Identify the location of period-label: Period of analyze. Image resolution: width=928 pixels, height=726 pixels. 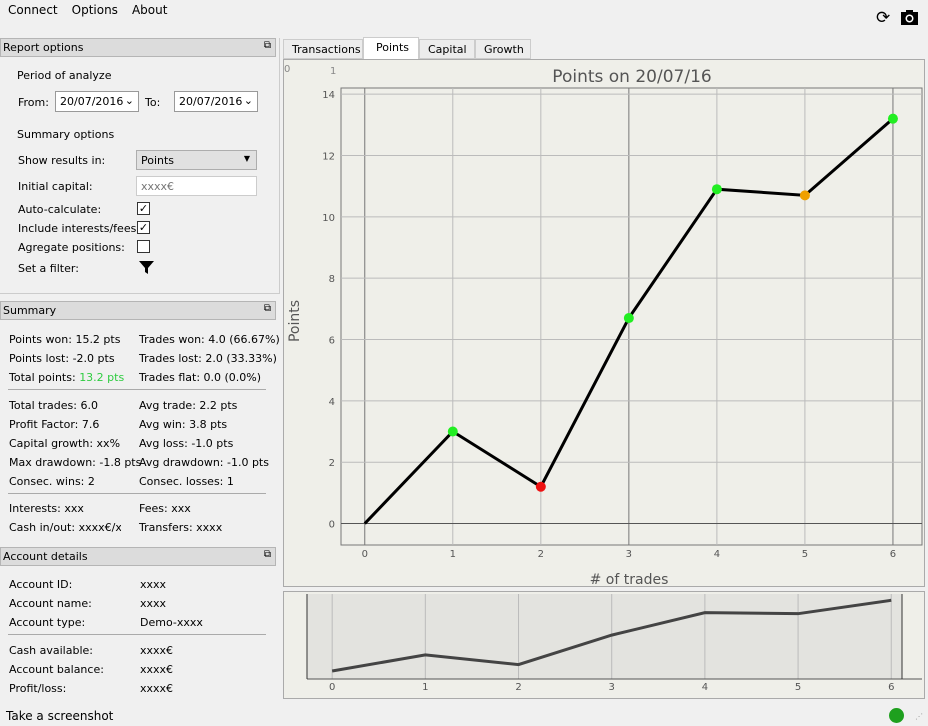
(64, 75).